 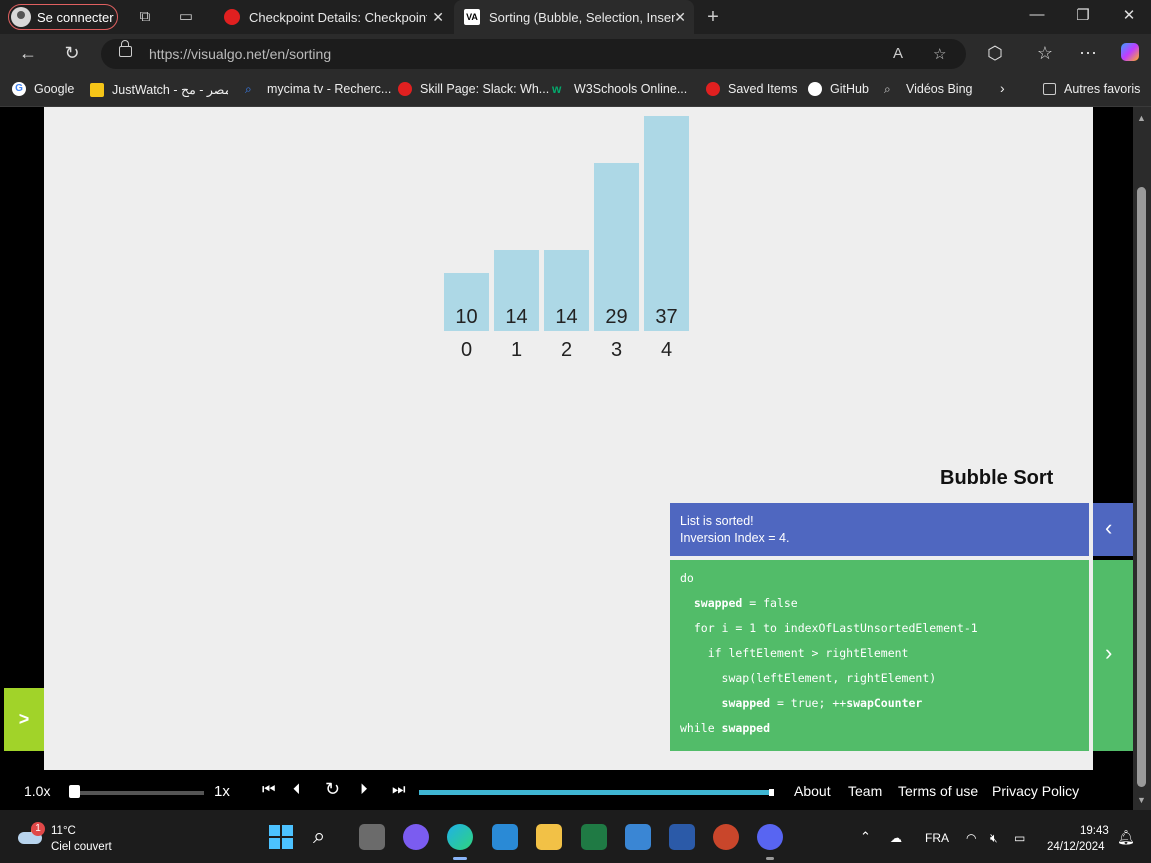 What do you see at coordinates (566, 350) in the screenshot?
I see `bar-index-label: 2` at bounding box center [566, 350].